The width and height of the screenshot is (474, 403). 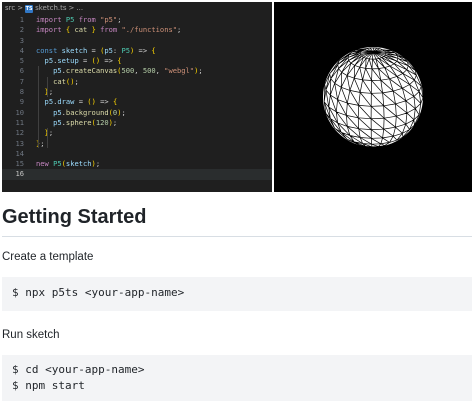 I want to click on code-text: p5.background(0);, so click(x=89, y=112).